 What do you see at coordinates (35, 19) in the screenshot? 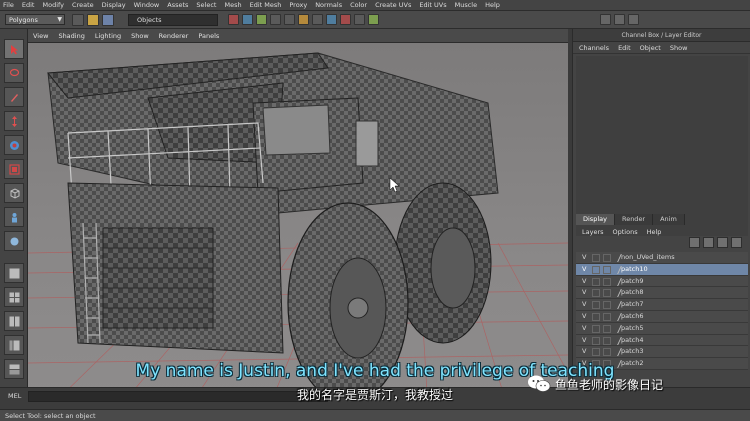
I see `menu-set-dropdown: Polygons ▼` at bounding box center [35, 19].